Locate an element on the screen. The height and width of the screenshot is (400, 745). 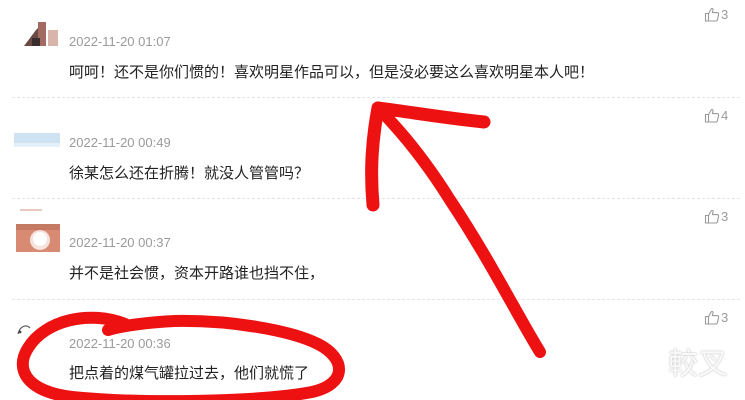
comment-timestamp: 2022-11-20 01:07 is located at coordinates (120, 41).